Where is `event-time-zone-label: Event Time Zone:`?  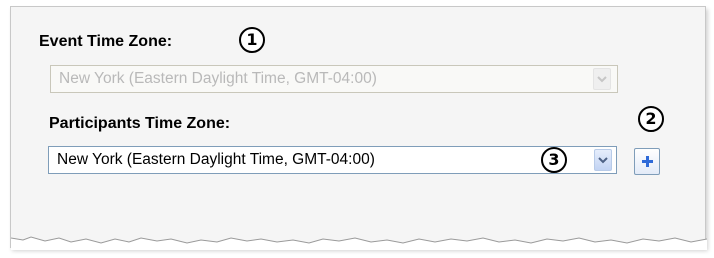 event-time-zone-label: Event Time Zone: is located at coordinates (106, 41).